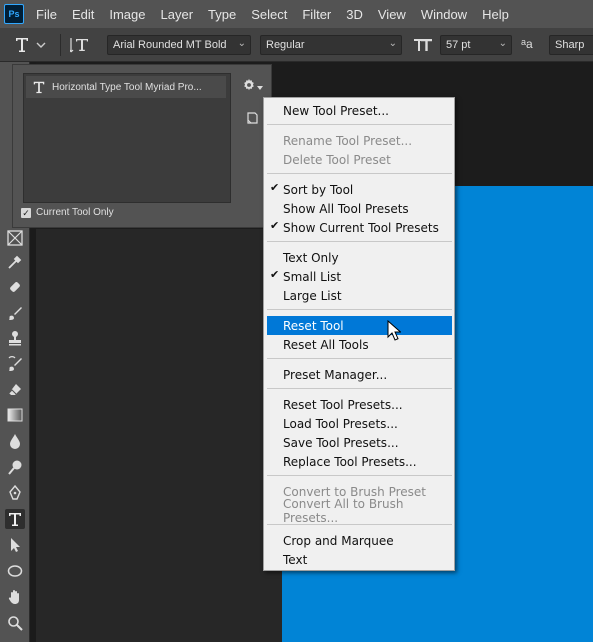  I want to click on menu-layer: Layer, so click(177, 14).